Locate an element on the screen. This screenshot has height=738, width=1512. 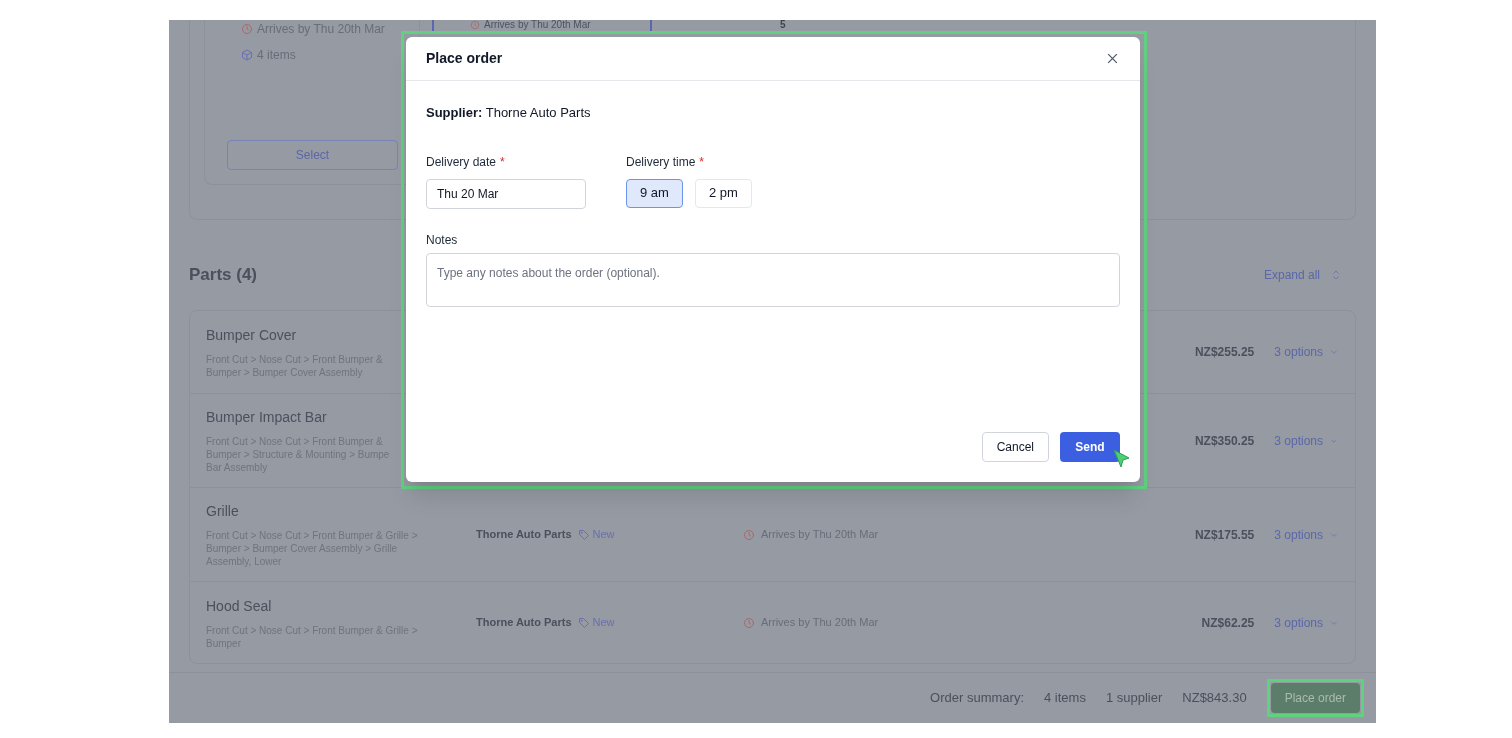
order-total: NZ$843.30 is located at coordinates (1214, 698).